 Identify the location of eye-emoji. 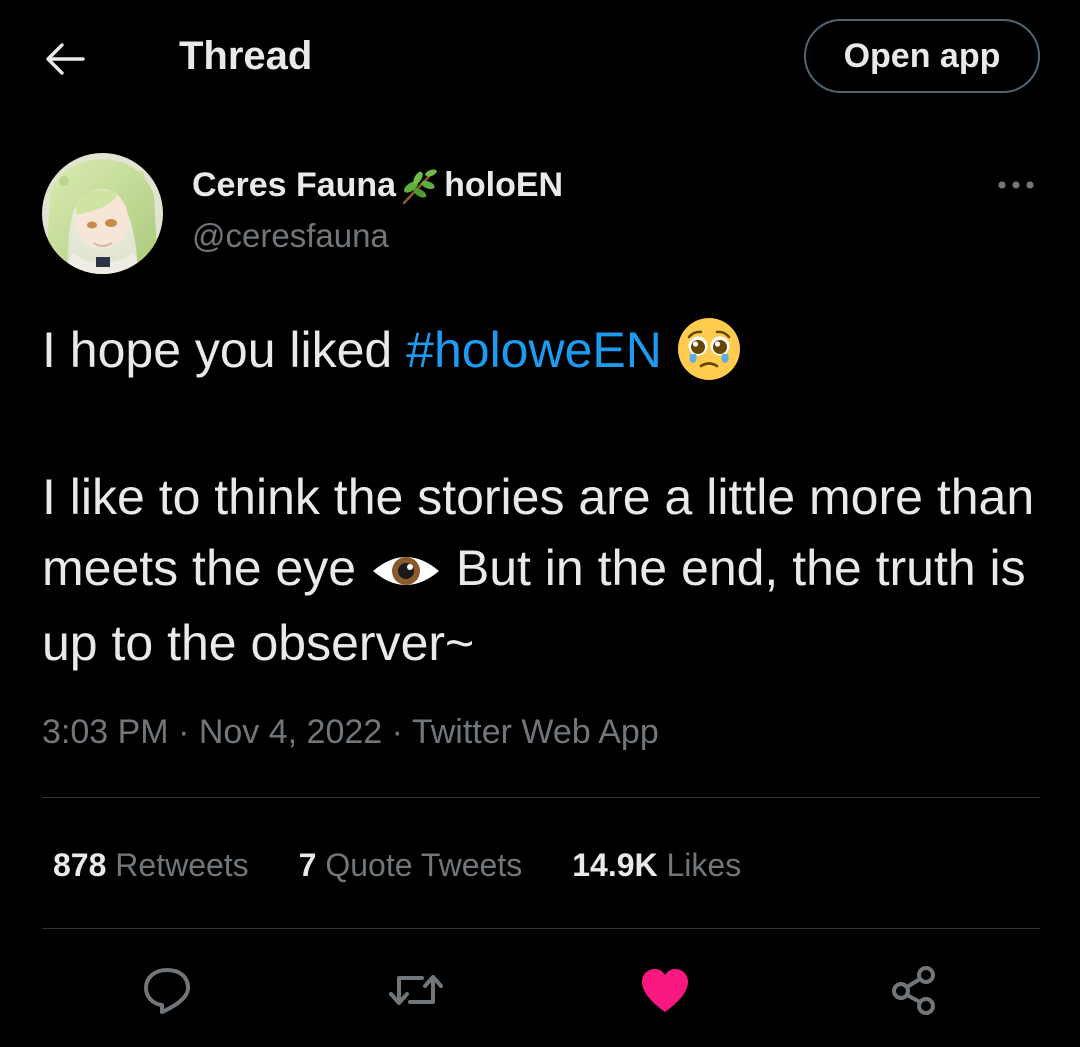
(406, 572).